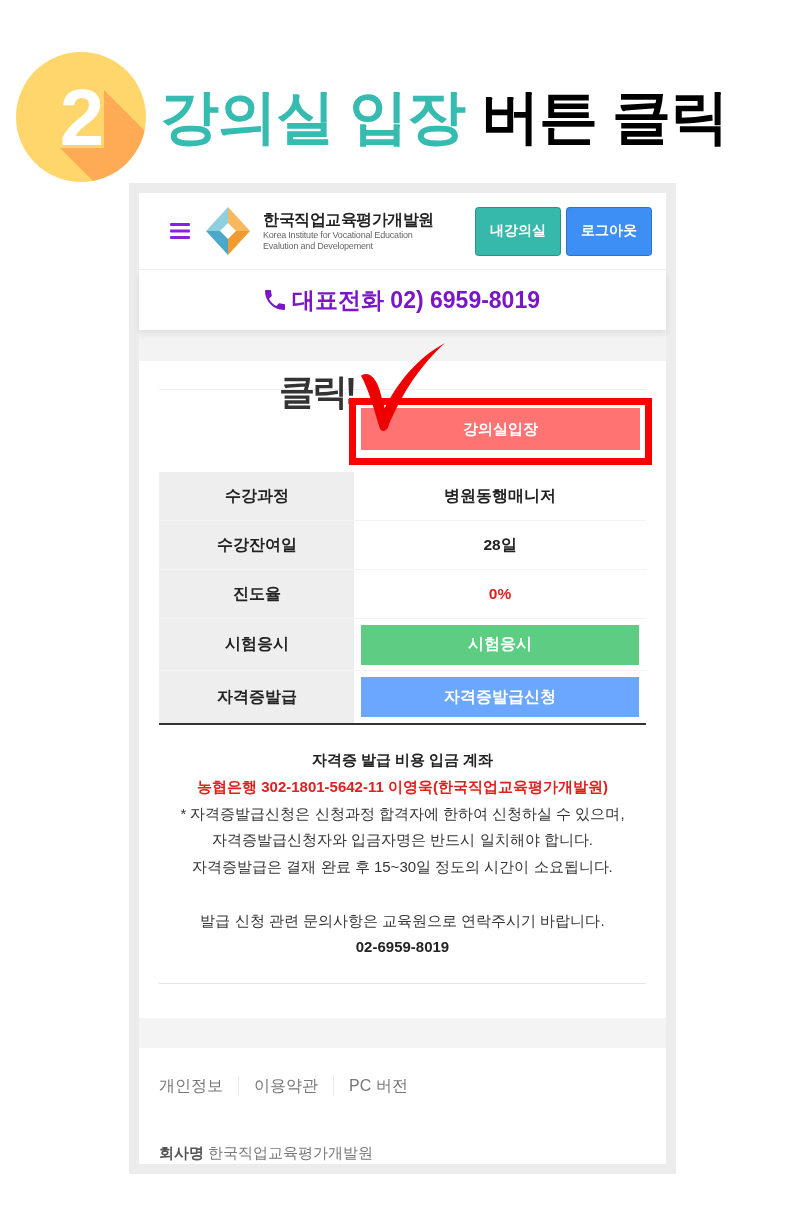  I want to click on table-action-button: 자격증발급신청, so click(500, 697).